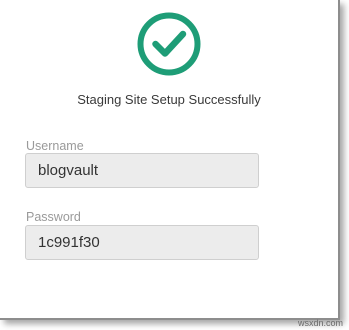 This screenshot has width=349, height=330. I want to click on check-circle-icon, so click(169, 44).